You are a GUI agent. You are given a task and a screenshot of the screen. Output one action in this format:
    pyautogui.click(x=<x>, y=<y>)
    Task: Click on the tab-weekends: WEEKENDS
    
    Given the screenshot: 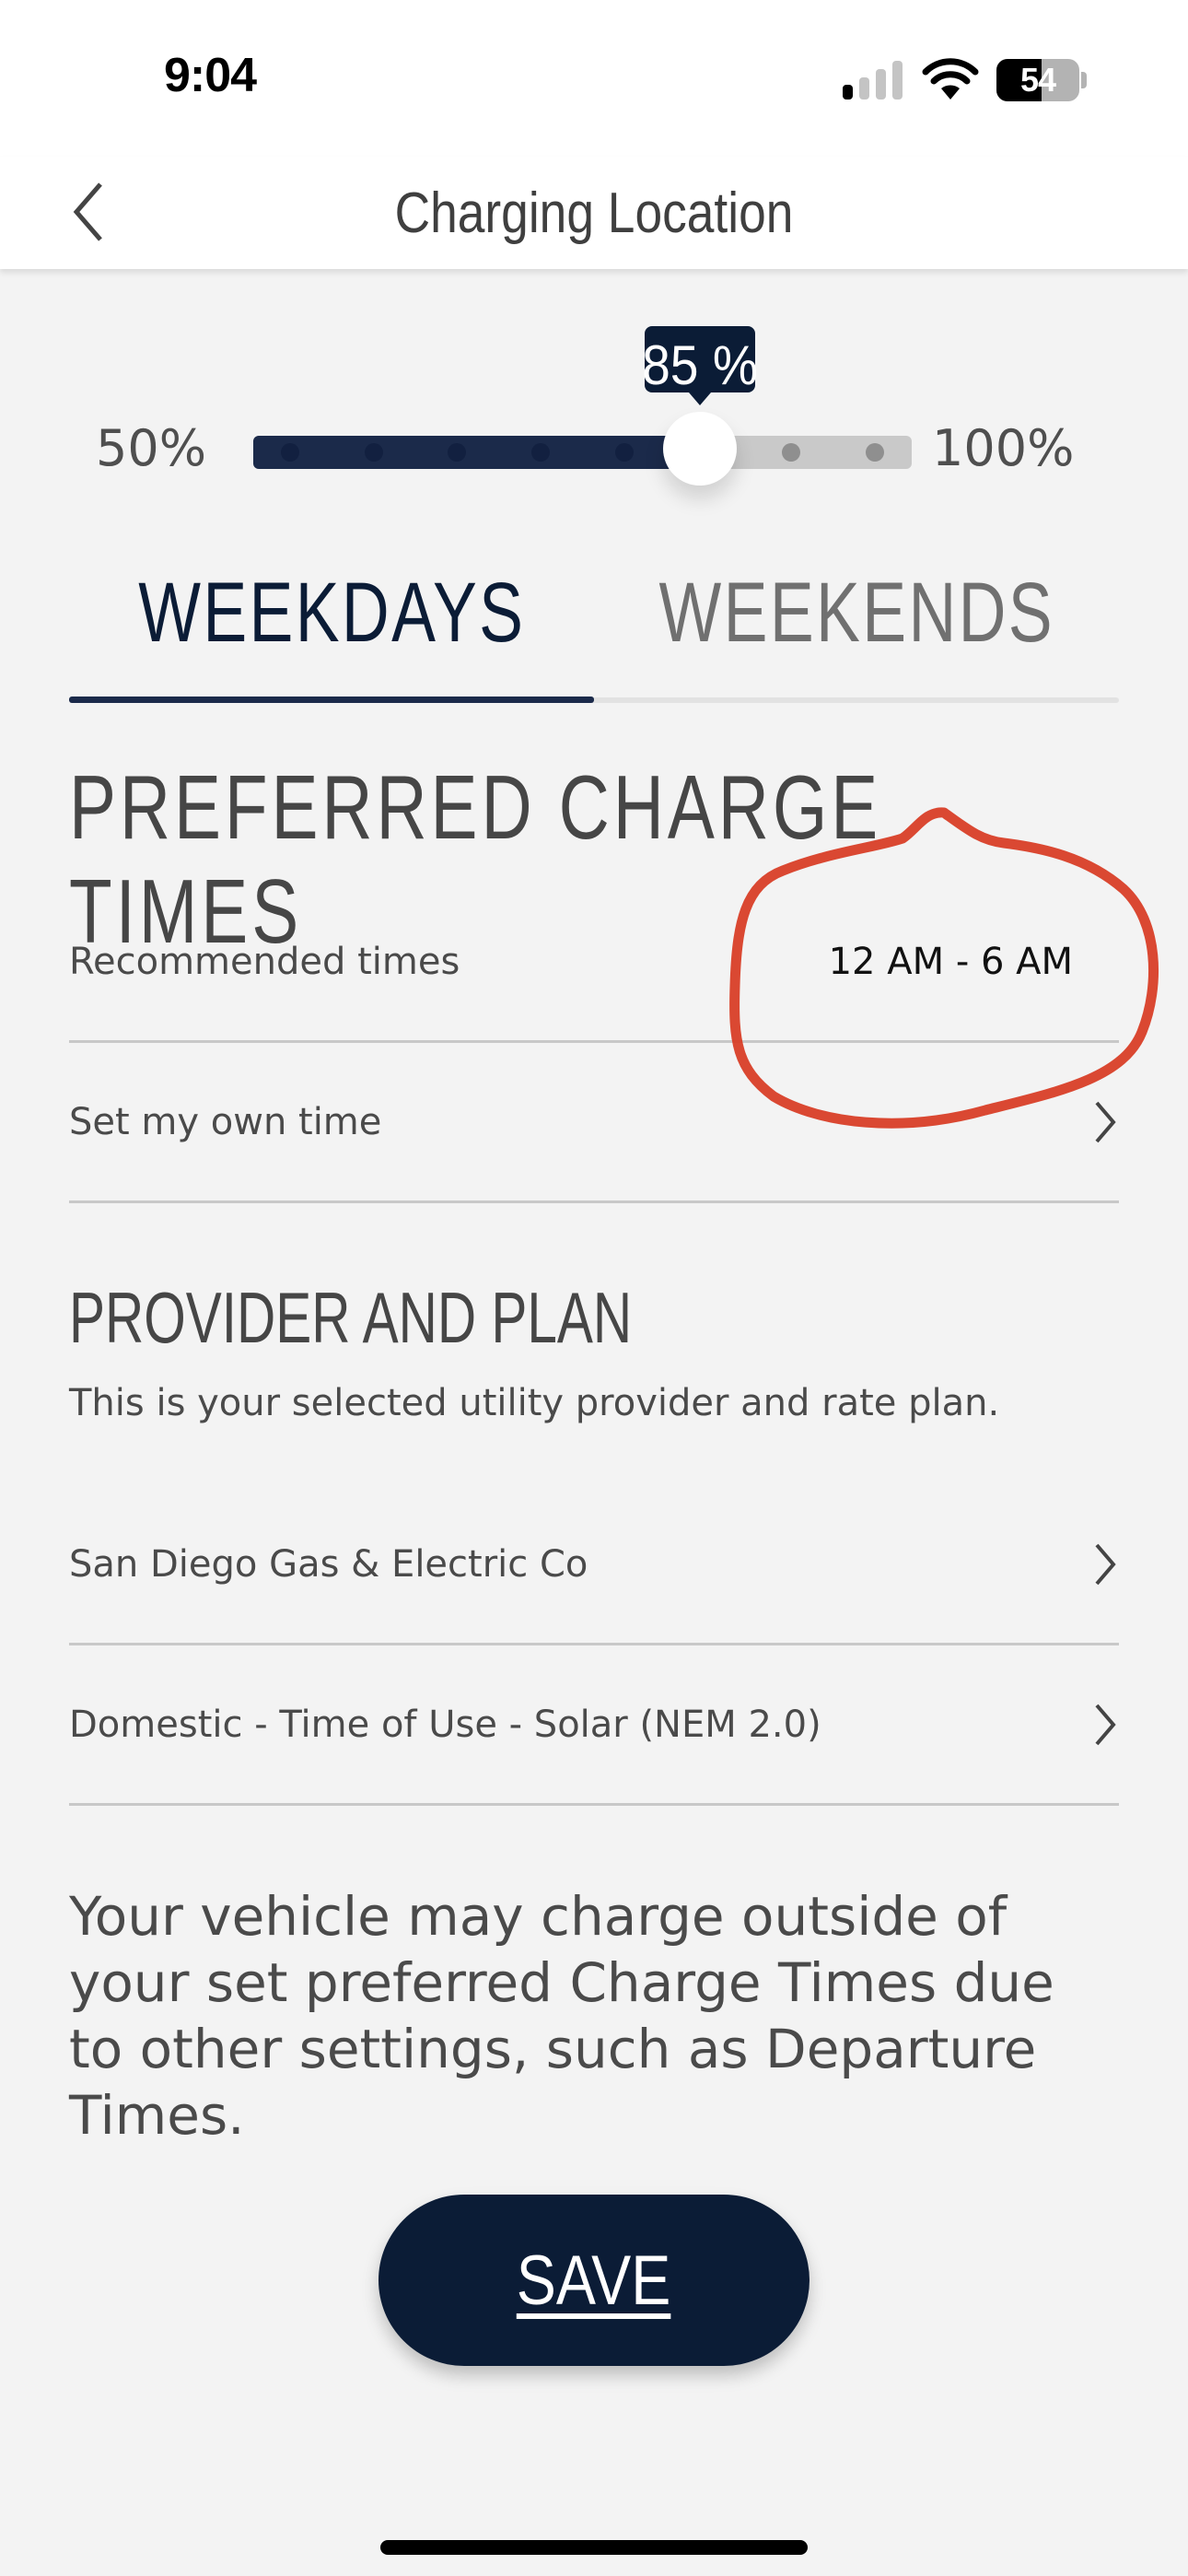 What is the action you would take?
    pyautogui.click(x=856, y=612)
    